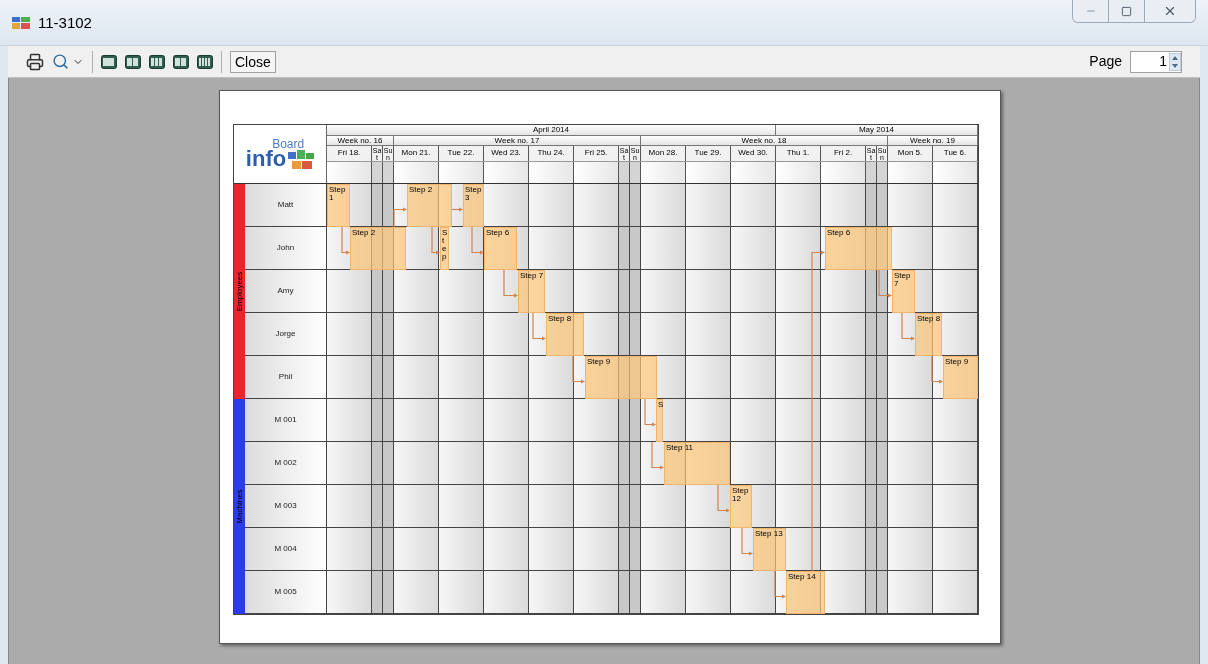 The width and height of the screenshot is (1208, 664). What do you see at coordinates (596, 153) in the screenshot?
I see `day-header: Fri 25.` at bounding box center [596, 153].